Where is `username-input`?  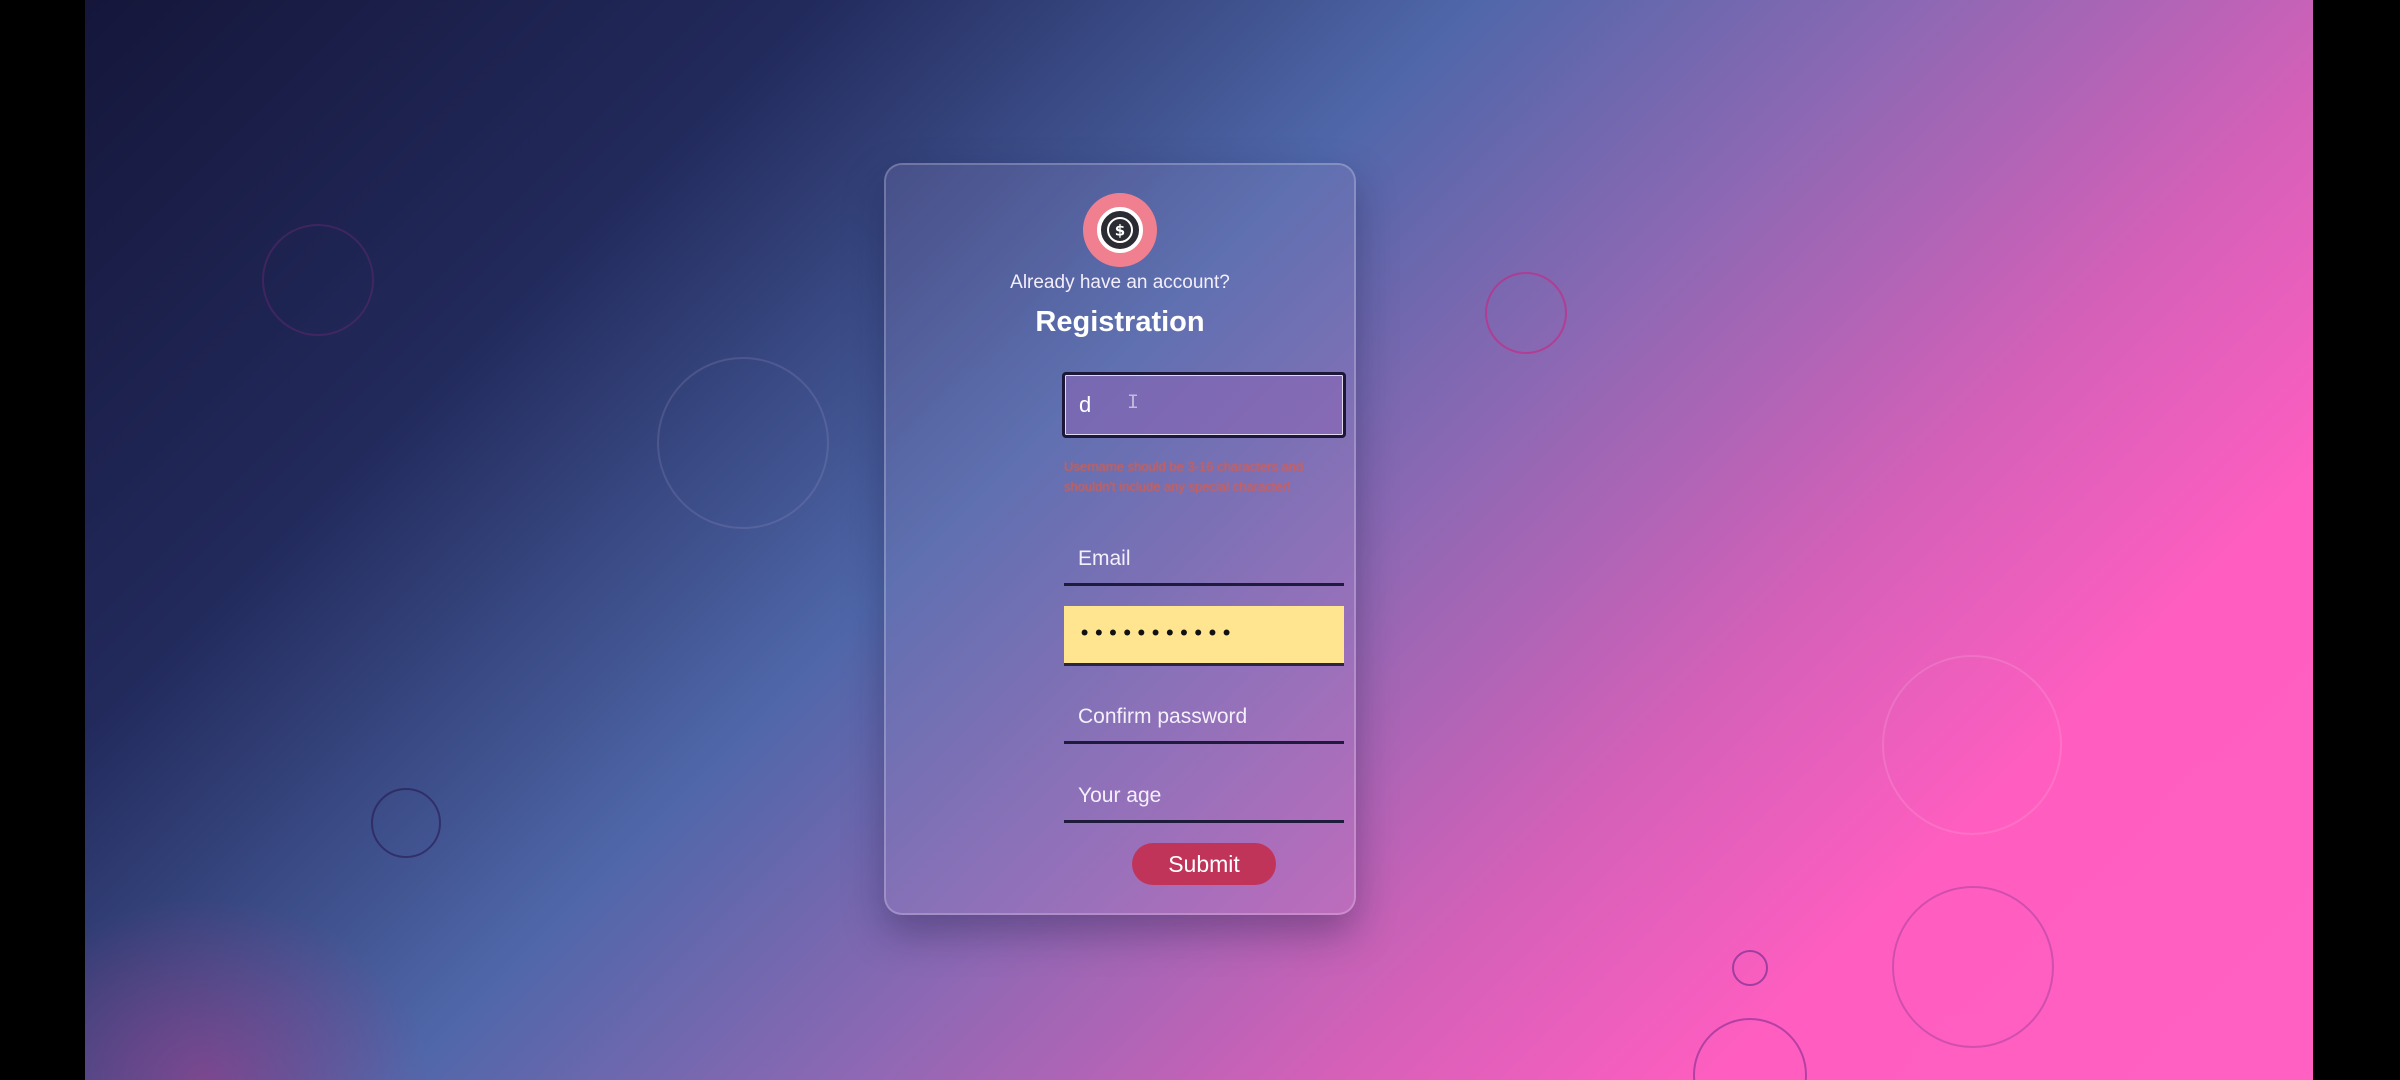 username-input is located at coordinates (1204, 405).